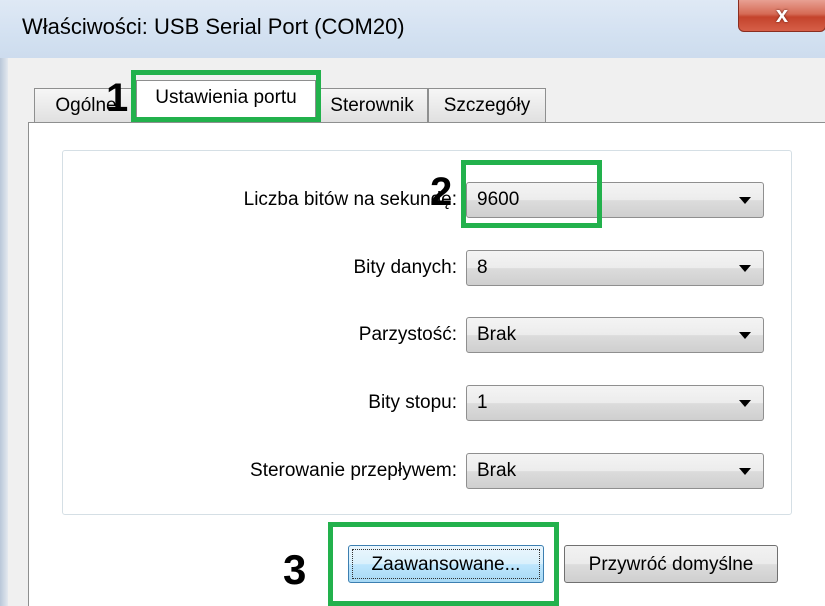 This screenshot has width=825, height=606. I want to click on stop-bits-select: 1, so click(615, 403).